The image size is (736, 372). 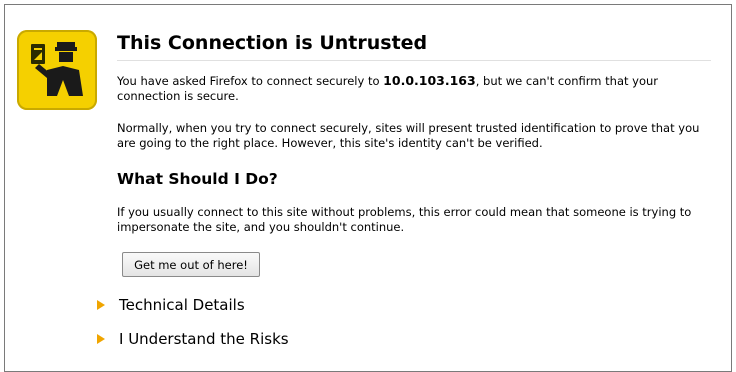 What do you see at coordinates (197, 179) in the screenshot?
I see `what-should-i-do-heading: What Should I Do?` at bounding box center [197, 179].